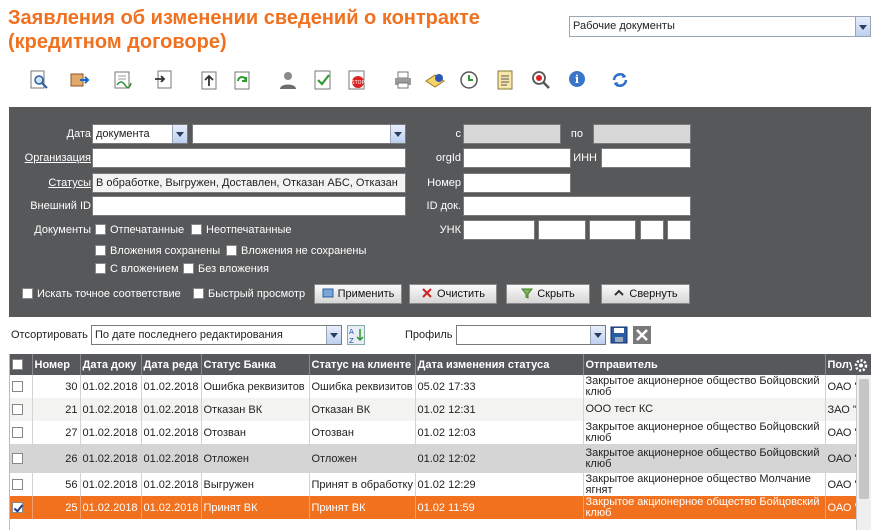 The height and width of the screenshot is (530, 871). Describe the element at coordinates (249, 206) in the screenshot. I see `external-id-field` at that location.